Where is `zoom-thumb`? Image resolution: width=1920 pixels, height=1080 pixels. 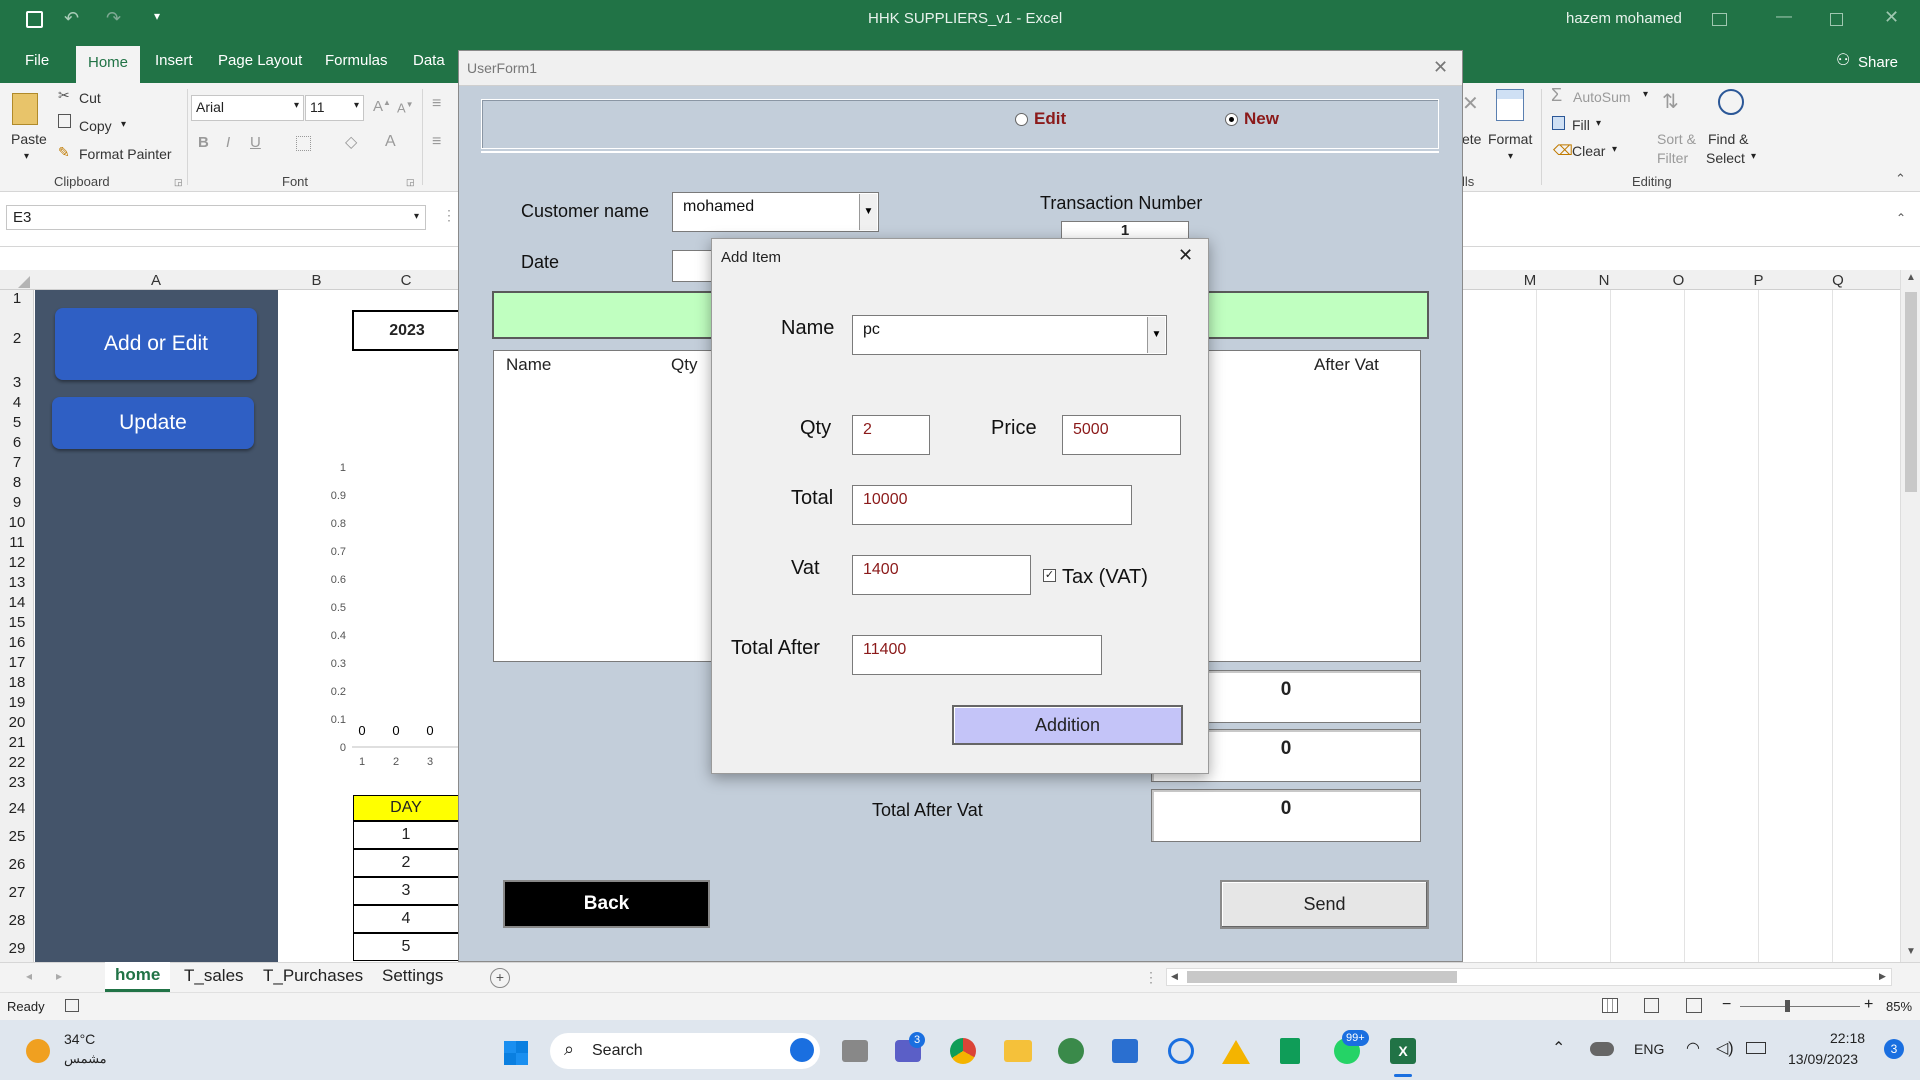
zoom-thumb is located at coordinates (1787, 1006).